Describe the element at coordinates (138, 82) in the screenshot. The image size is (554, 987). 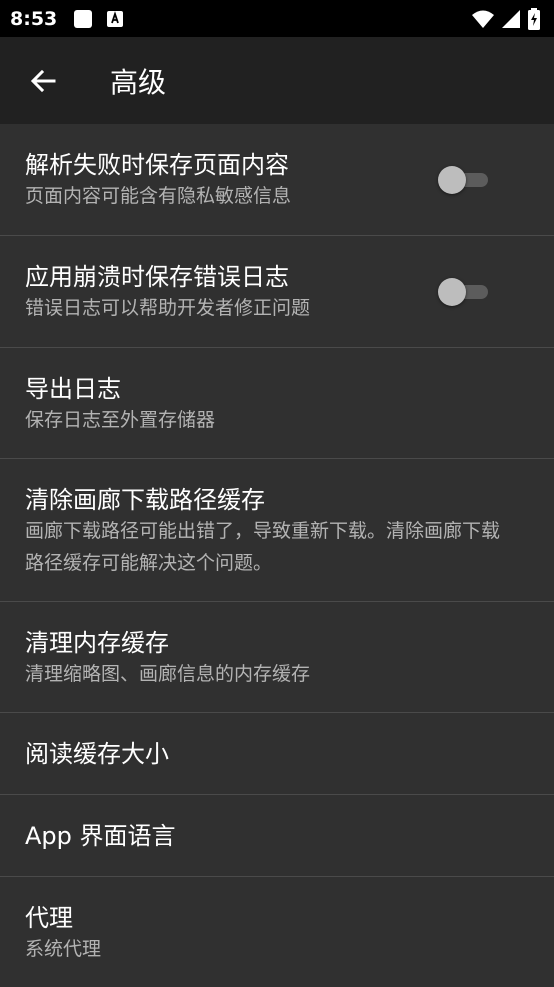
I see `page-title: 高级` at that location.